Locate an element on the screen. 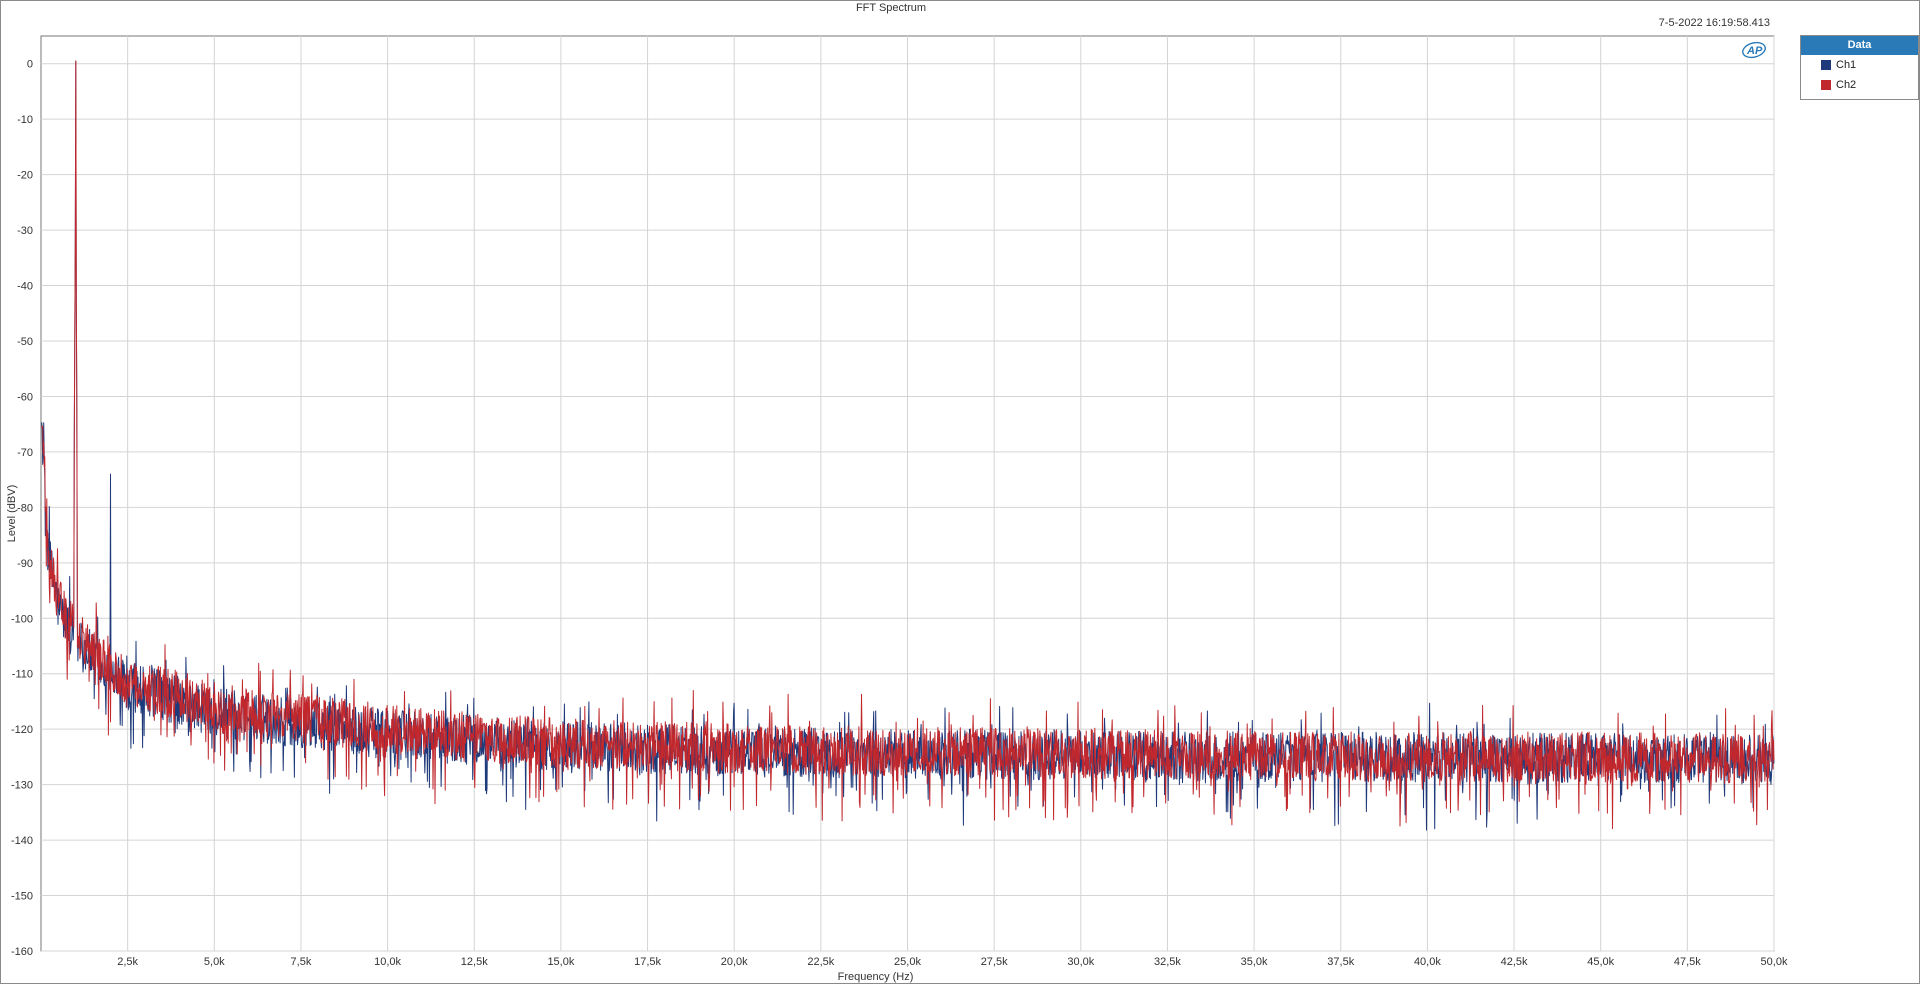 The height and width of the screenshot is (984, 1920). x-tick-label: 22,5k is located at coordinates (820, 962).